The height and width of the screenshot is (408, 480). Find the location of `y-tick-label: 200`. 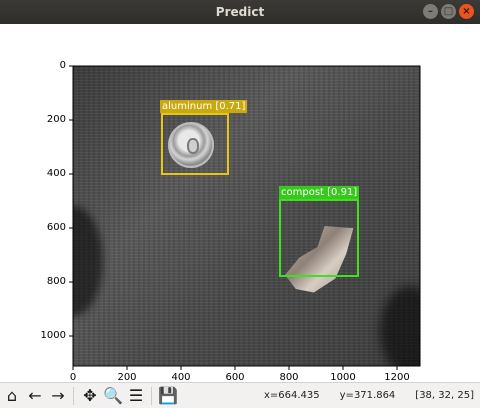

y-tick-label: 200 is located at coordinates (56, 119).